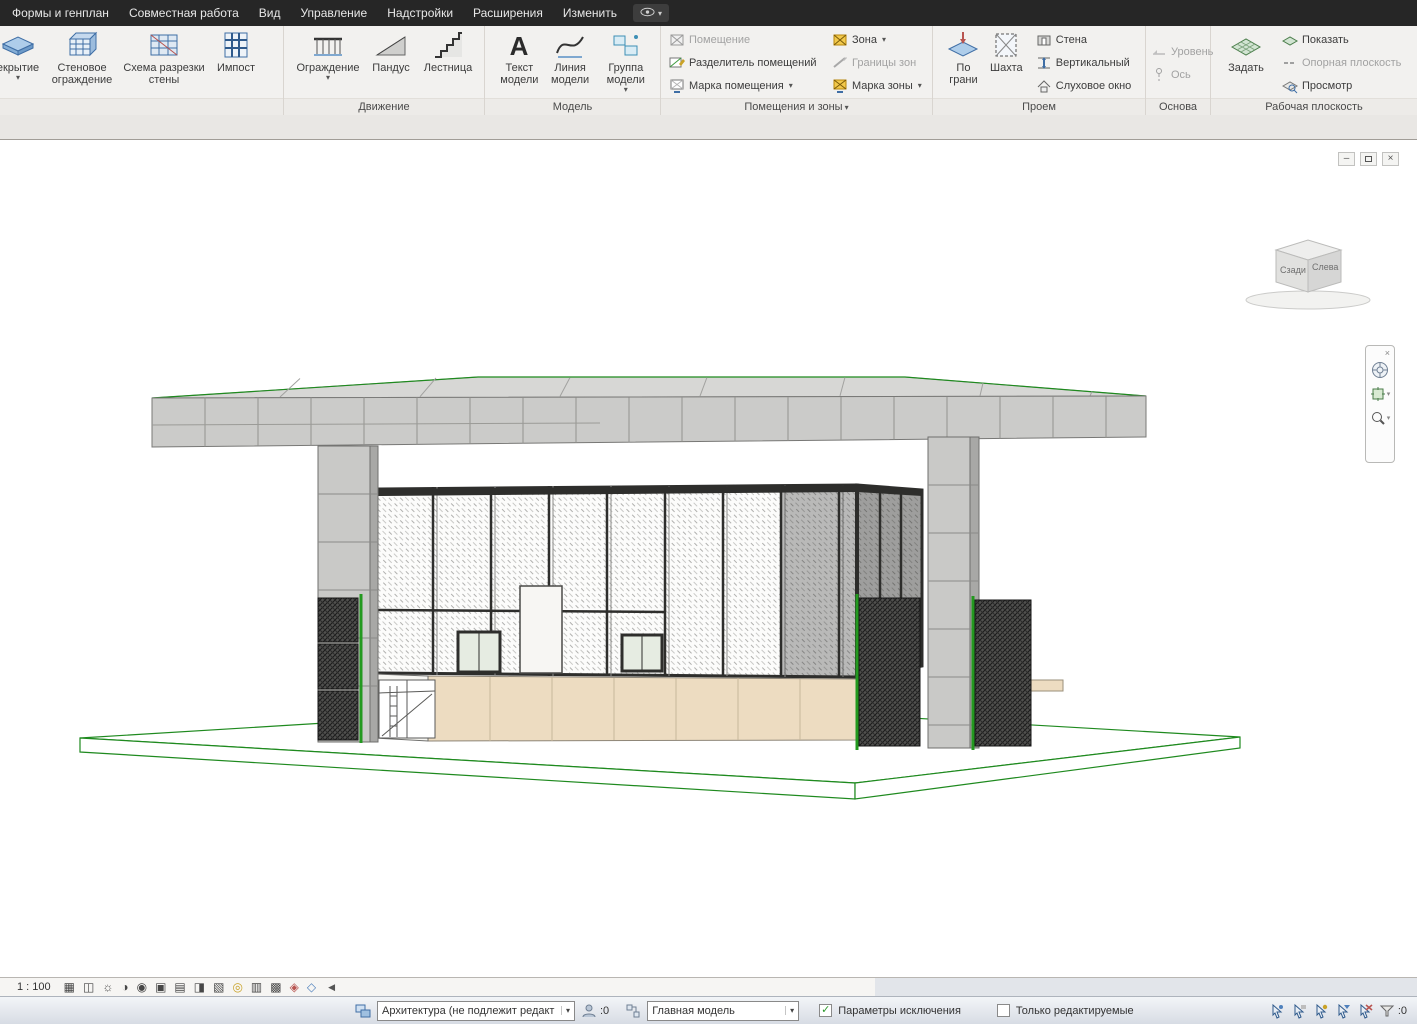 This screenshot has width=1417, height=1024. What do you see at coordinates (184, 13) in the screenshot?
I see `menu-item-collaborate: Совместная работа` at bounding box center [184, 13].